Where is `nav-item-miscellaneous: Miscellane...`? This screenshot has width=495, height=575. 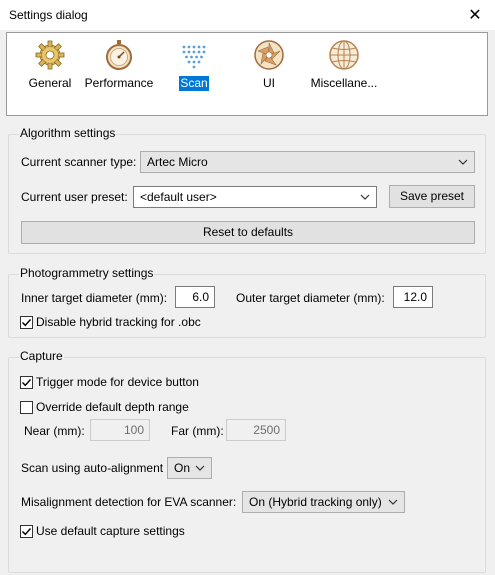
nav-item-miscellaneous: Miscellane... is located at coordinates (344, 73).